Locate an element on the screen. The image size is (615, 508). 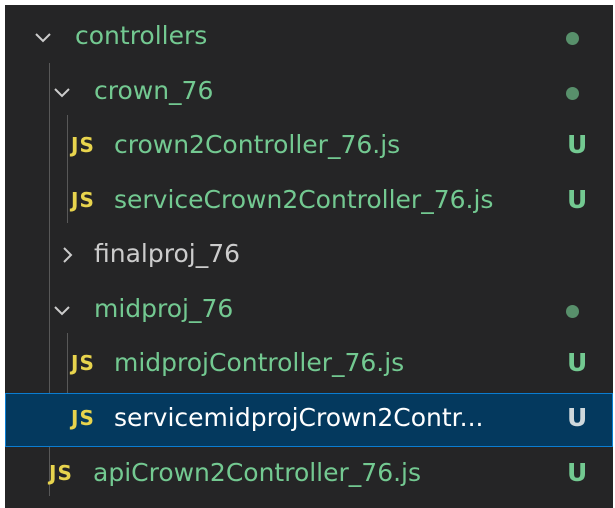
folder-label: finalproj_76 is located at coordinates (167, 253).